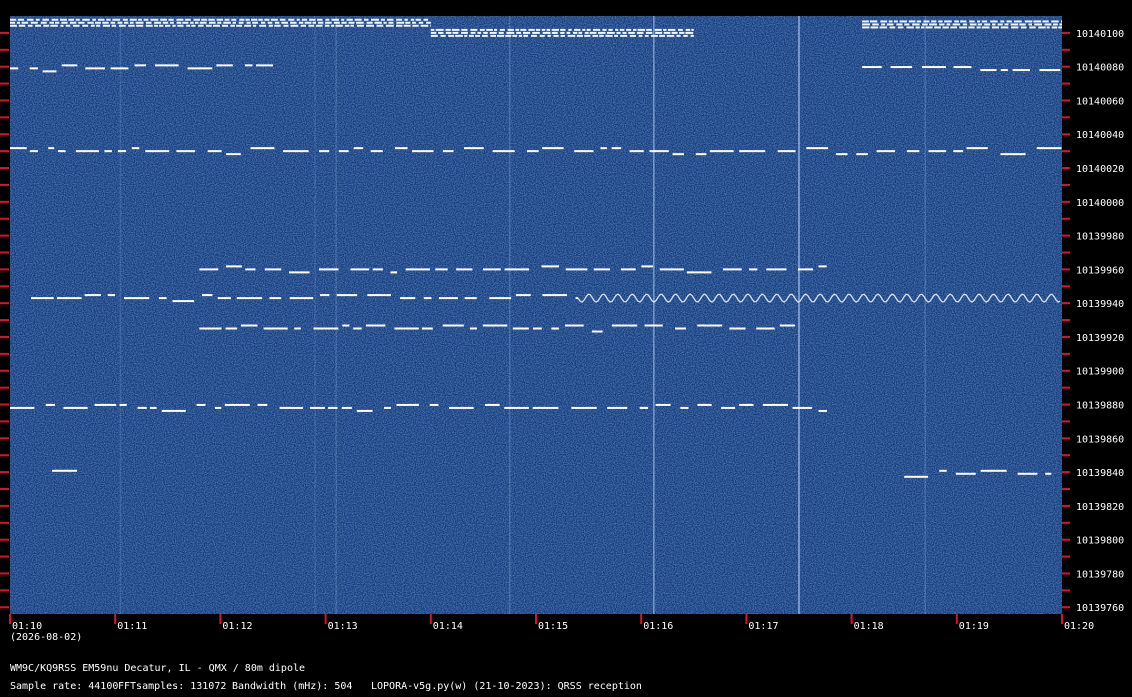  Describe the element at coordinates (658, 626) in the screenshot. I see `x-tick-label: 01:16` at that location.